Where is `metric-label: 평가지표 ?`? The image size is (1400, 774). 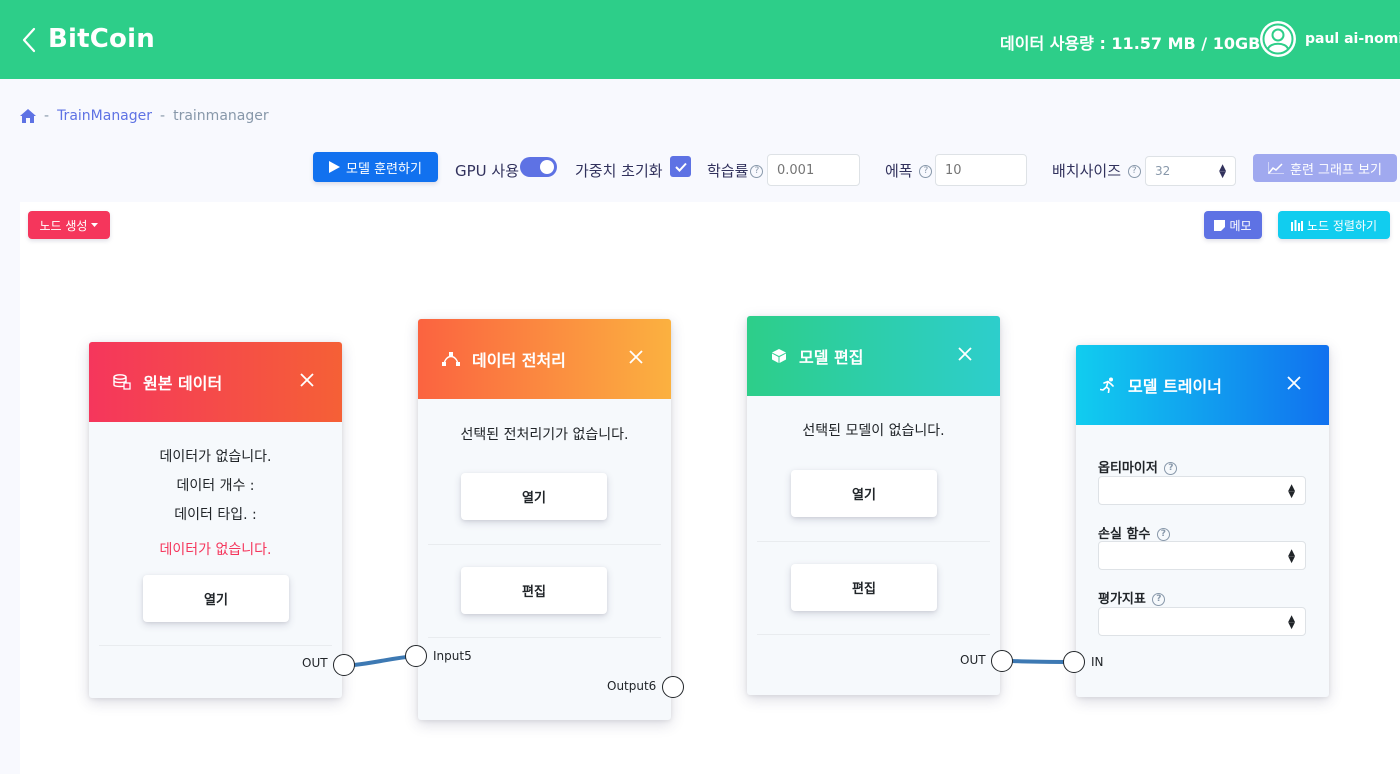
metric-label: 평가지표 ? is located at coordinates (1132, 597).